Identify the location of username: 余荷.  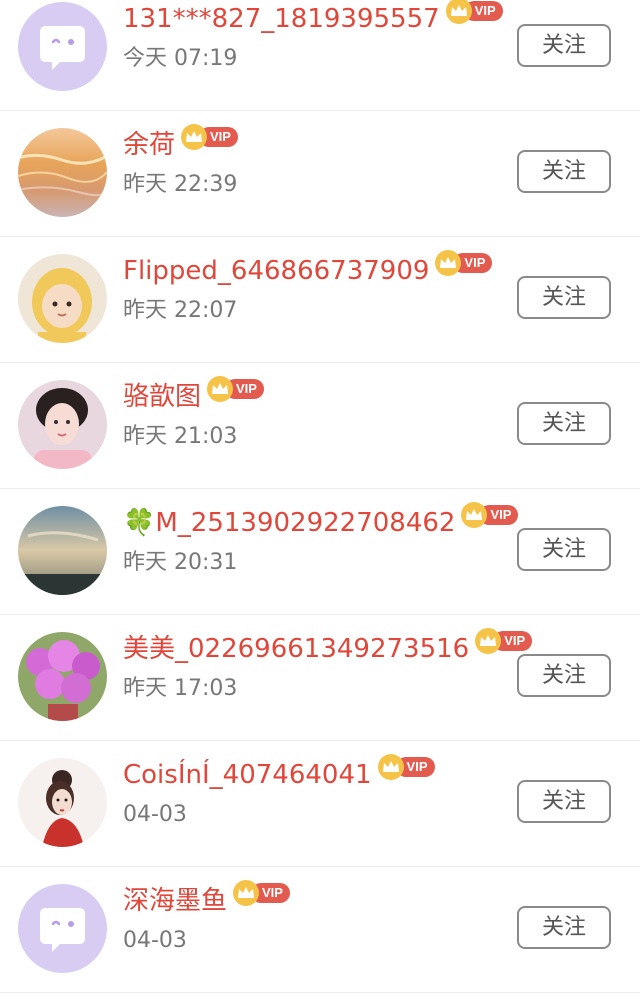
(149, 145).